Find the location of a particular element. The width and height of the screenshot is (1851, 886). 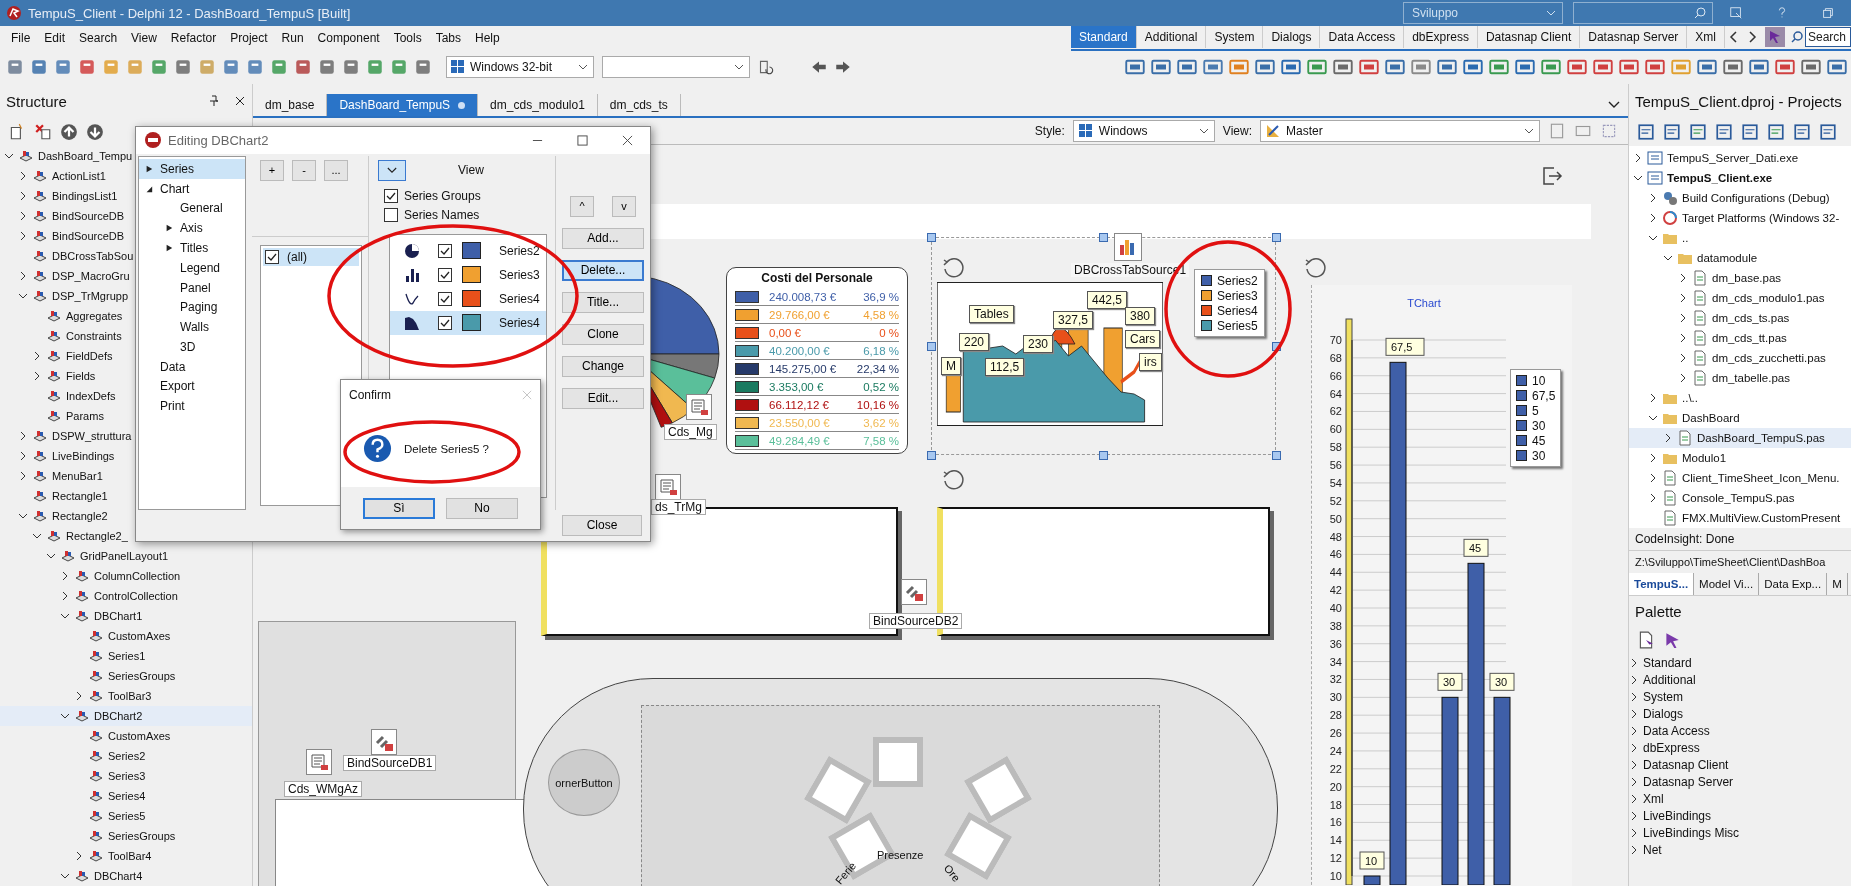

editor-tab: dm_cds_ts is located at coordinates (639, 105).